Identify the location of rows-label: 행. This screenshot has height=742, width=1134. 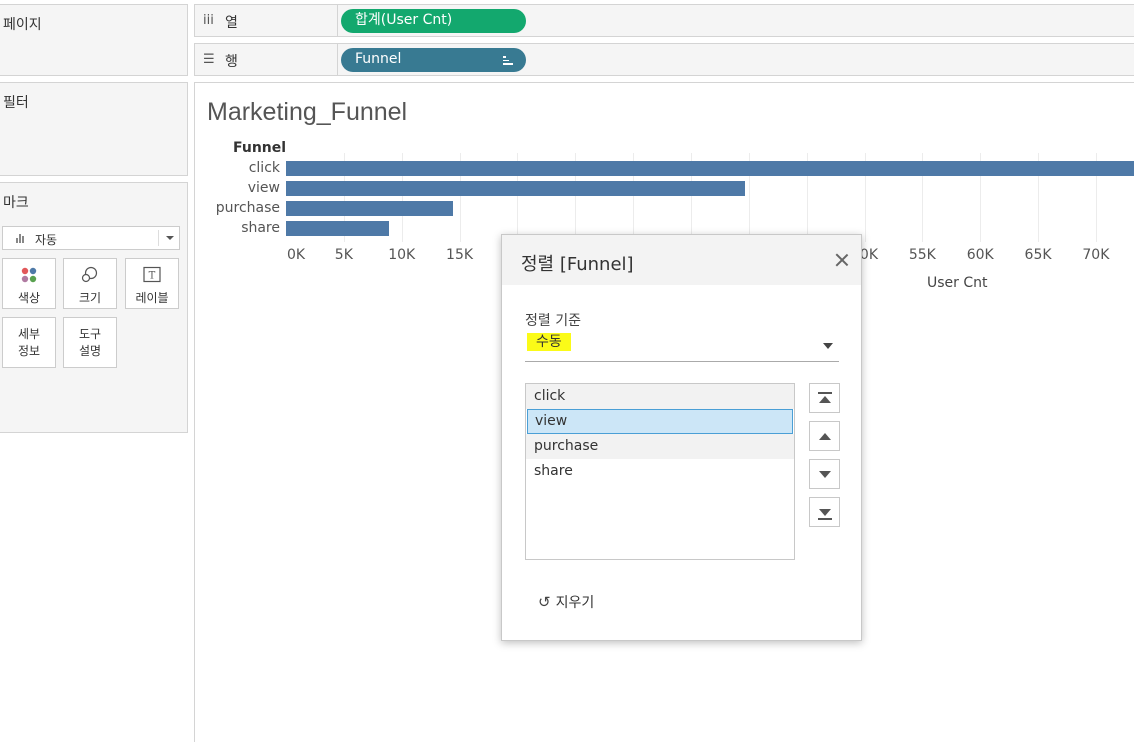
(231, 62).